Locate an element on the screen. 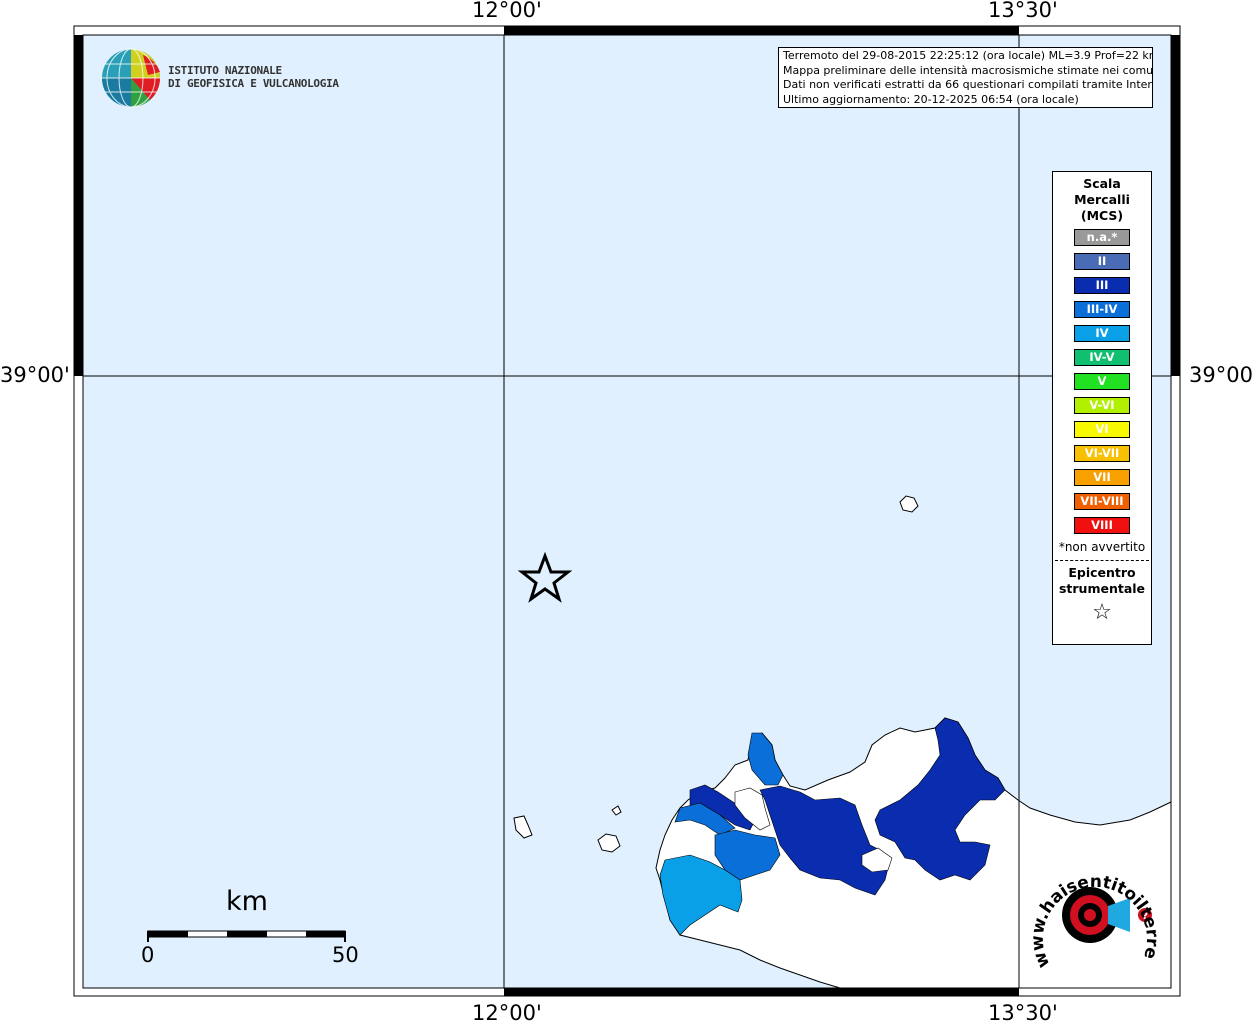 The image size is (1254, 1025). legend-item: VI-VII is located at coordinates (1102, 453).